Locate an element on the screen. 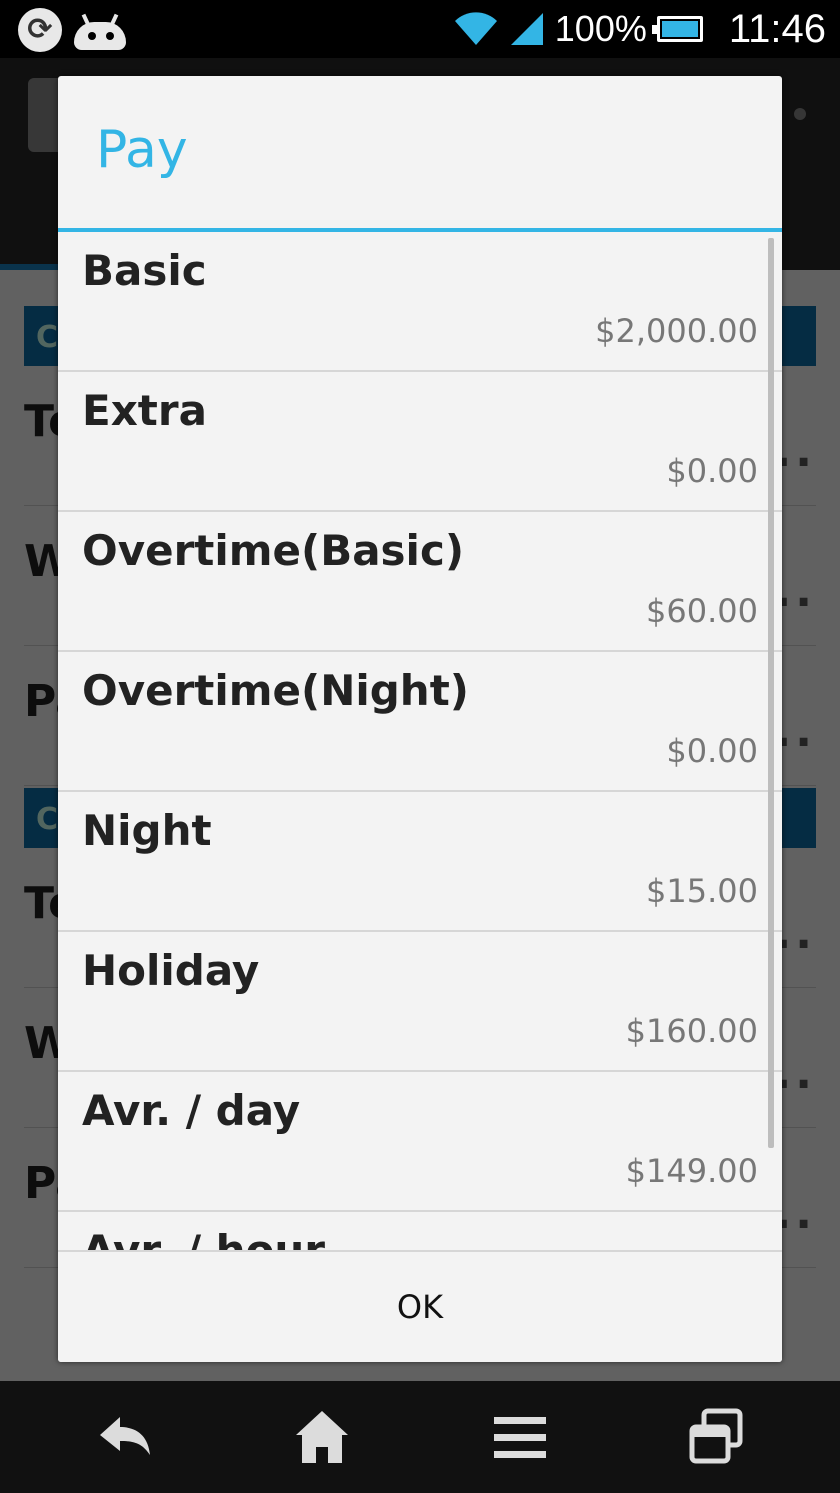 This screenshot has width=840, height=1493. notification-icons: ⟳ is located at coordinates (73, 30).